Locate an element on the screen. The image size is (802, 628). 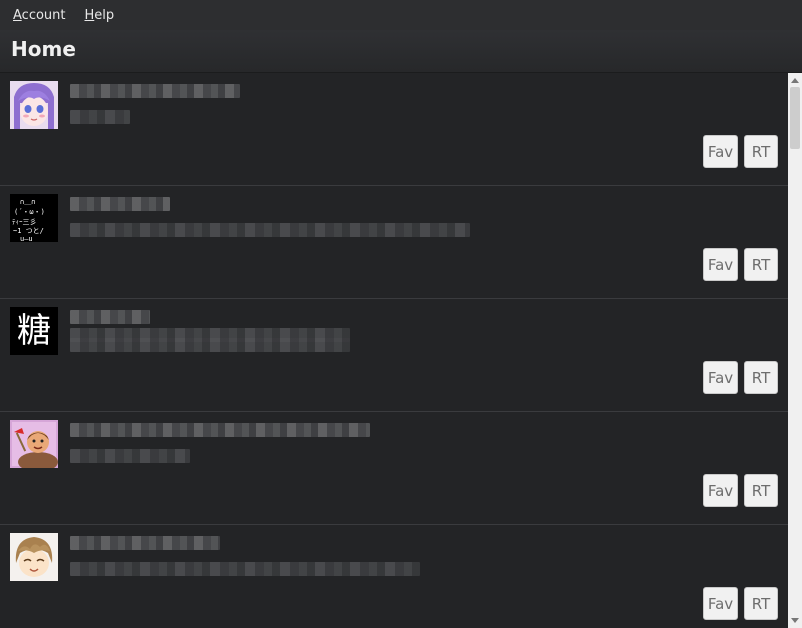
page-title: Home is located at coordinates (43, 49).